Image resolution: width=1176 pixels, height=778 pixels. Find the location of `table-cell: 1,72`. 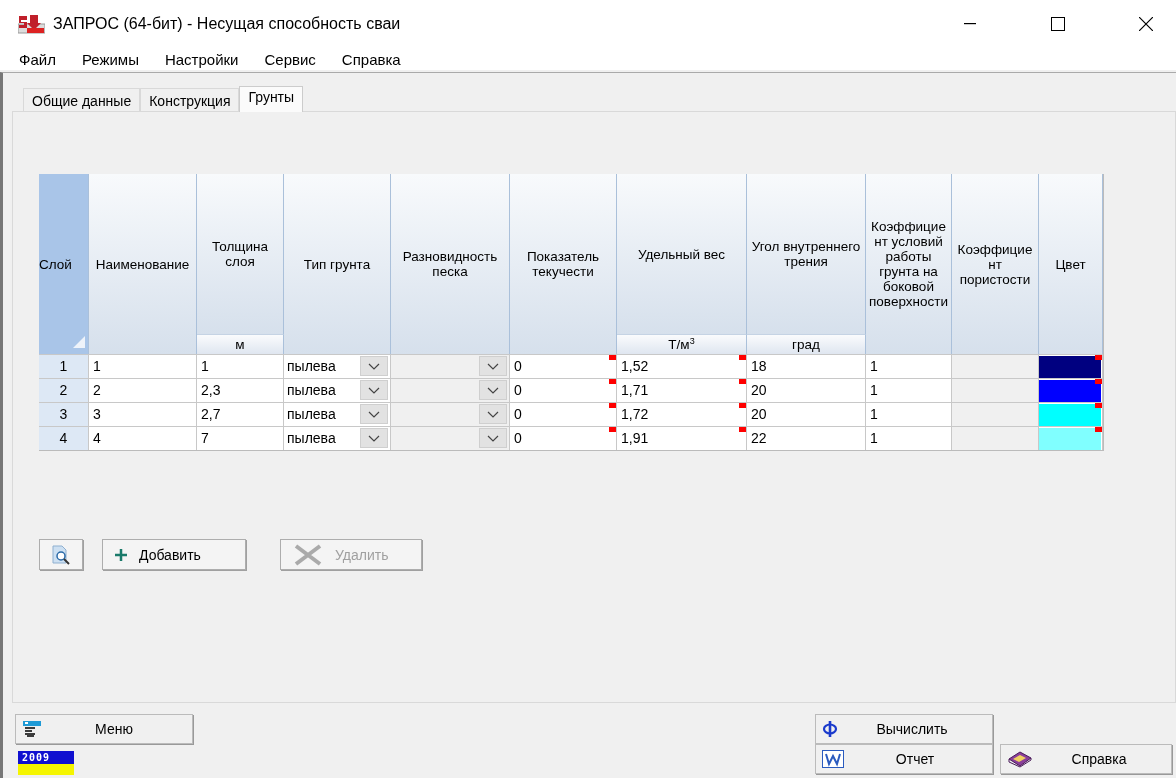

table-cell: 1,72 is located at coordinates (682, 414).